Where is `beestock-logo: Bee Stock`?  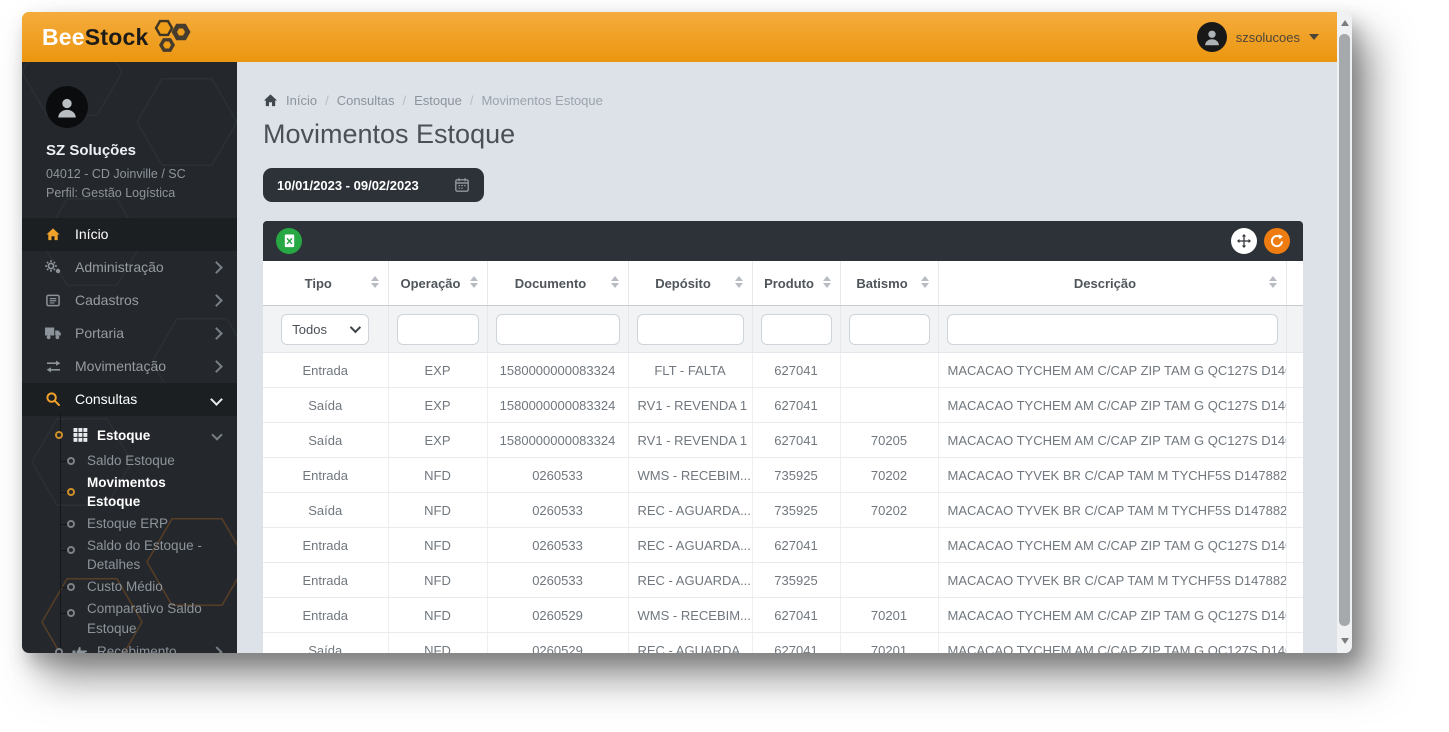 beestock-logo: Bee Stock is located at coordinates (119, 37).